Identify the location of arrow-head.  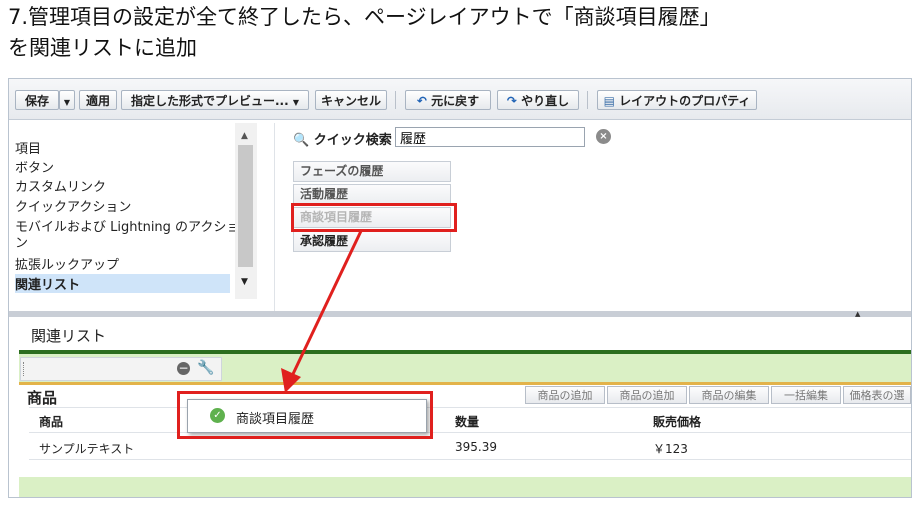
(291, 380).